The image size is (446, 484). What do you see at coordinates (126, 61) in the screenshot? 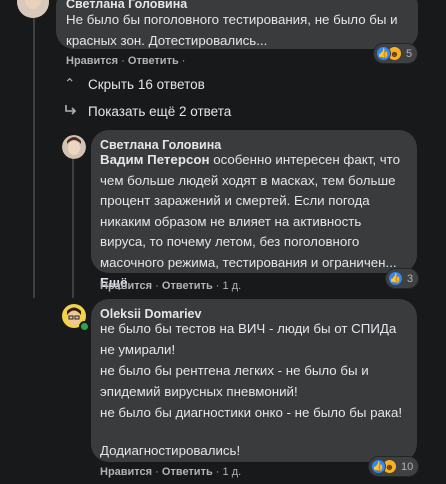
I see `comment-actions: Нравится · Ответить ·` at bounding box center [126, 61].